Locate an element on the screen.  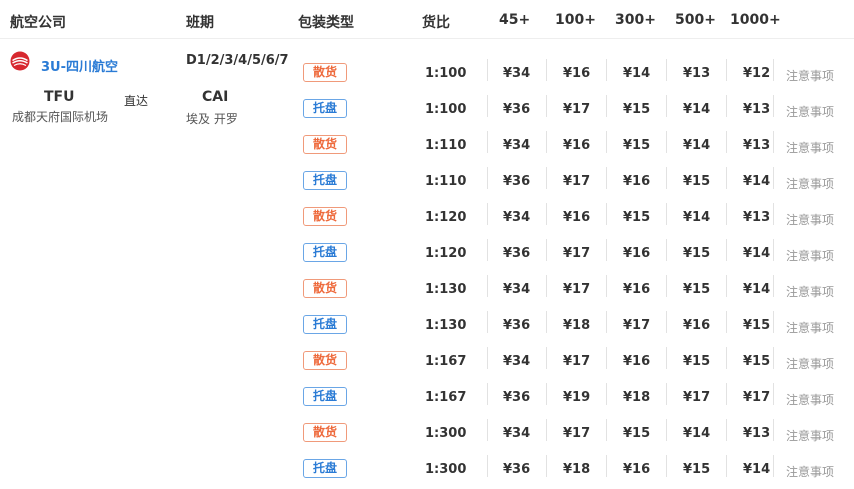
price-100: ¥19 is located at coordinates (577, 397).